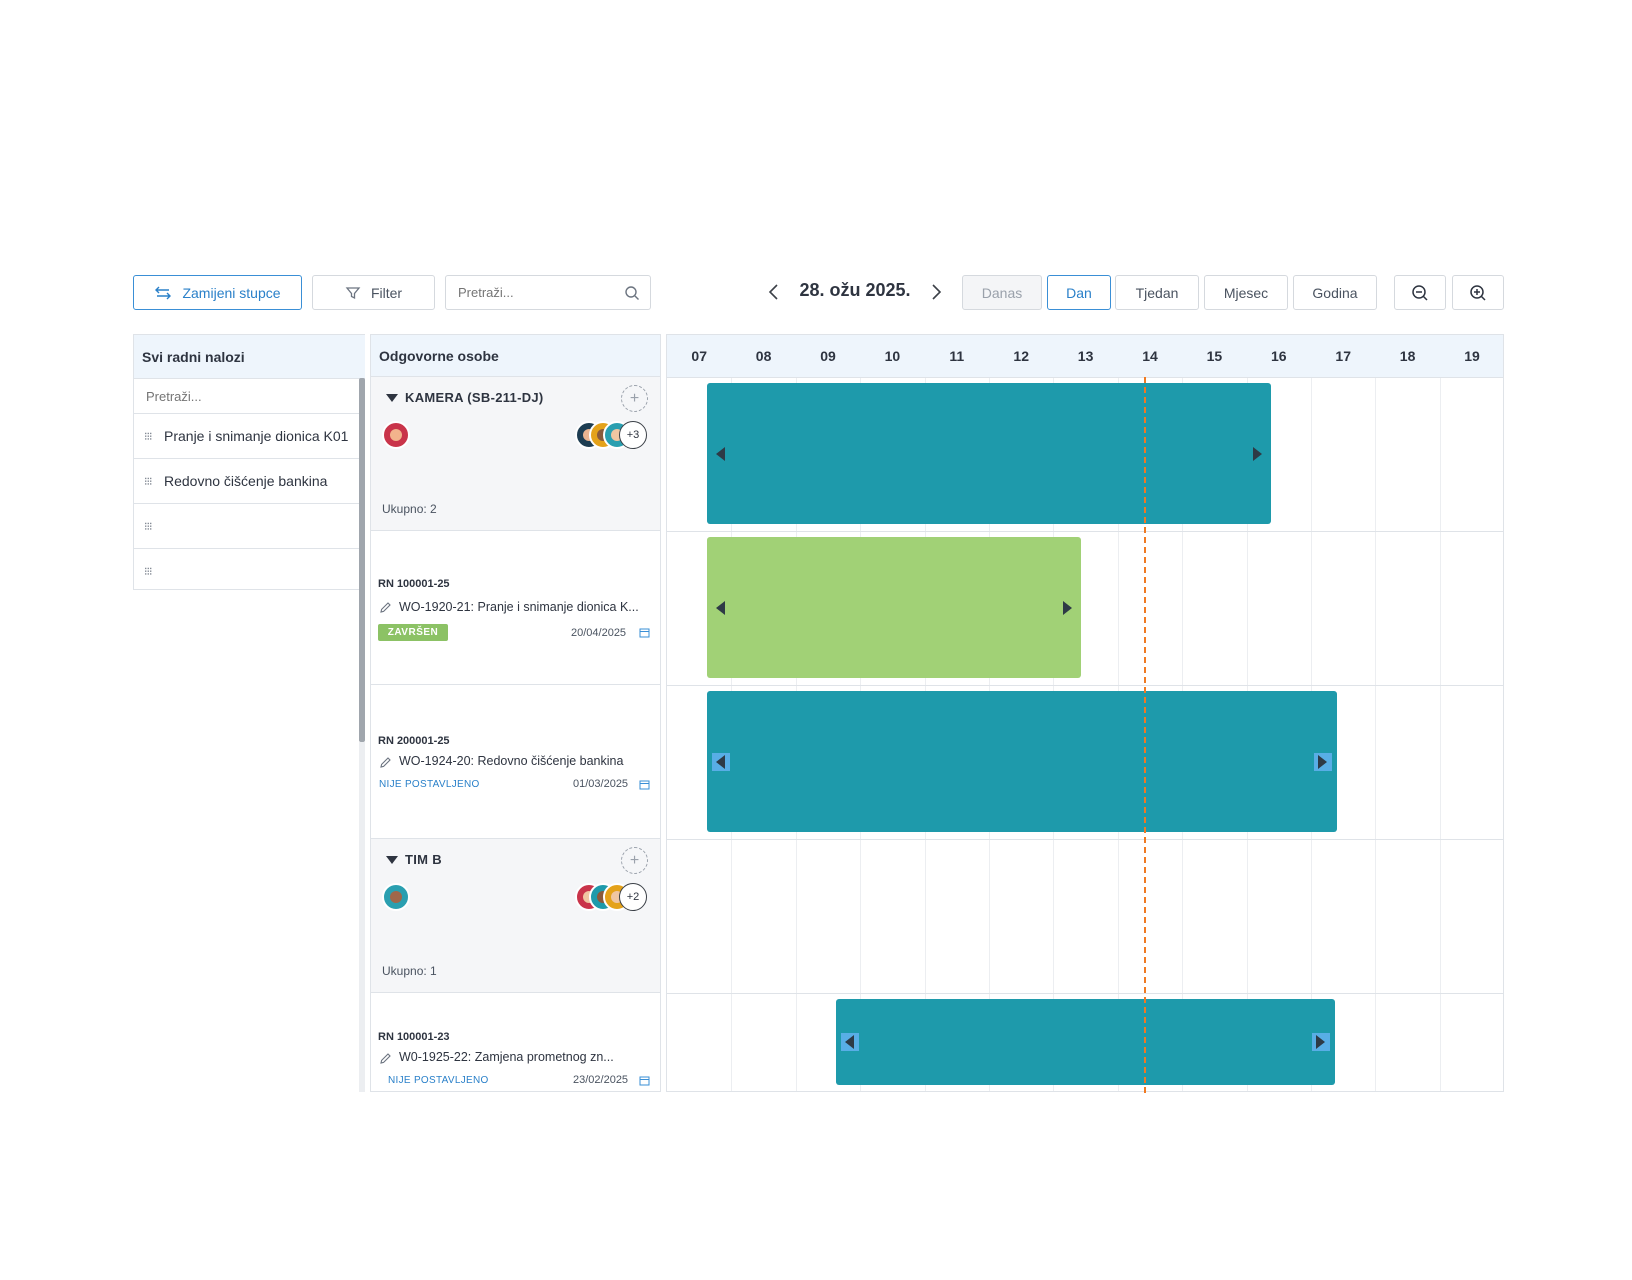  I want to click on hour-label: 12, so click(1021, 356).